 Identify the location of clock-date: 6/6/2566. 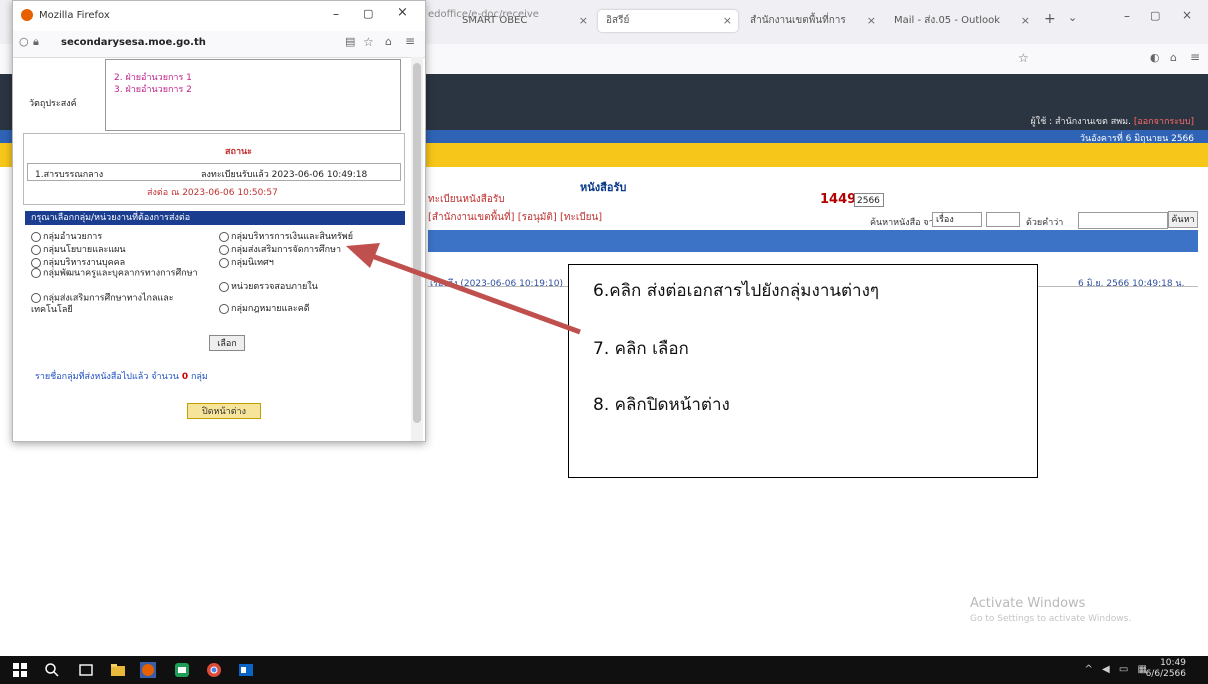
(1165, 674).